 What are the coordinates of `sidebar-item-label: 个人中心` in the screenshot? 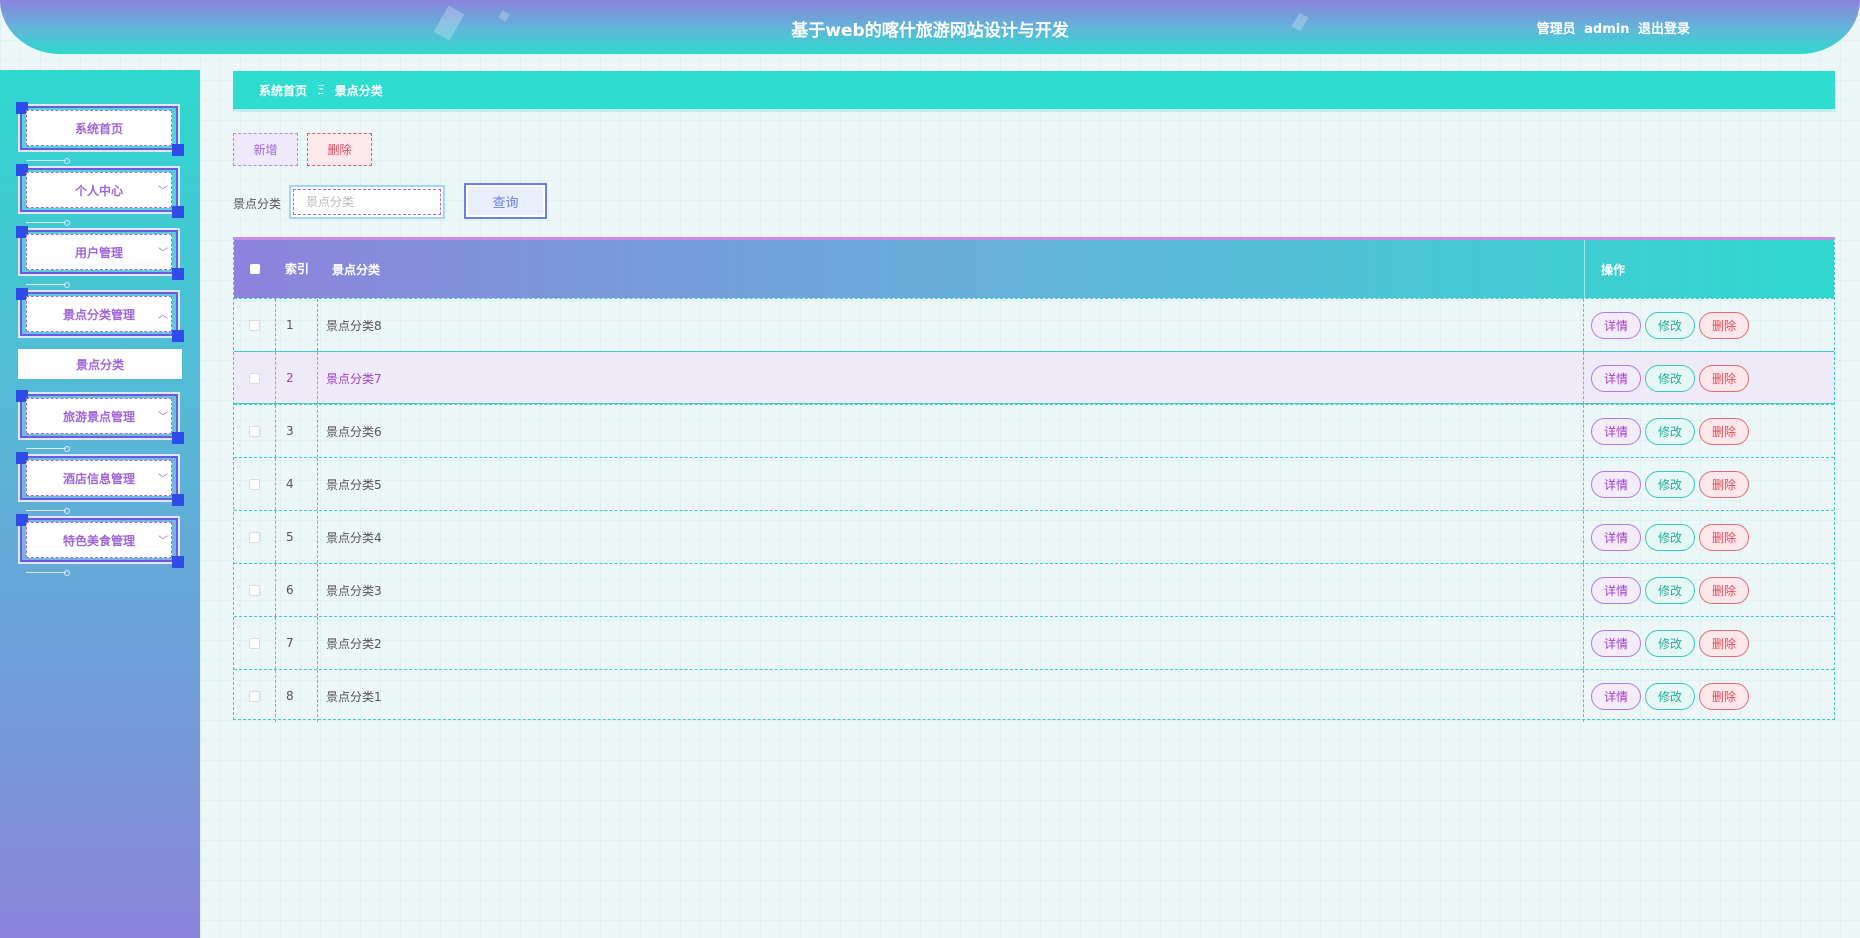 It's located at (99, 190).